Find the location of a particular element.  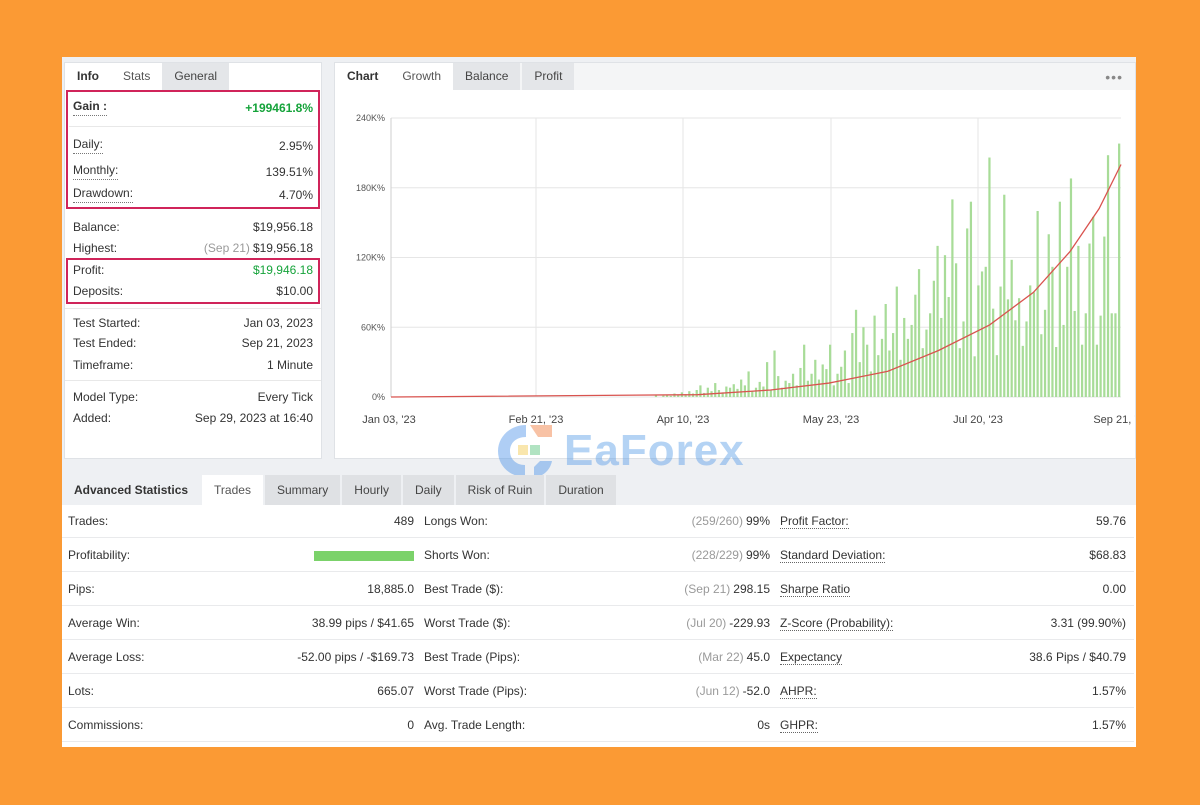

test-ended-label: Test Ended: is located at coordinates (105, 343).